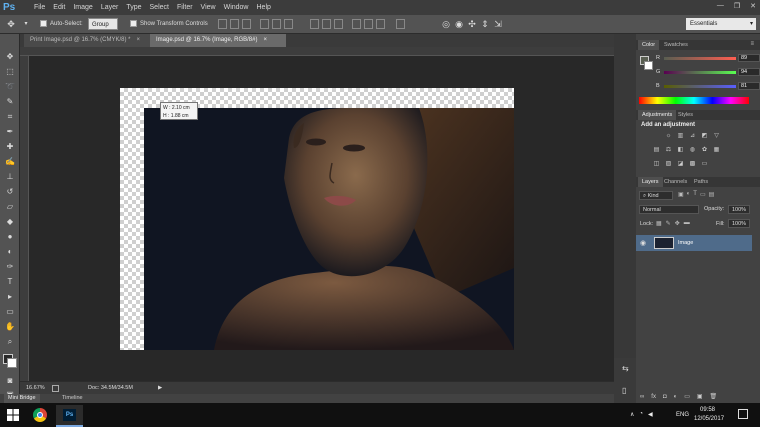  What do you see at coordinates (682, 415) in the screenshot?
I see `language-indicator: ENG` at bounding box center [682, 415].